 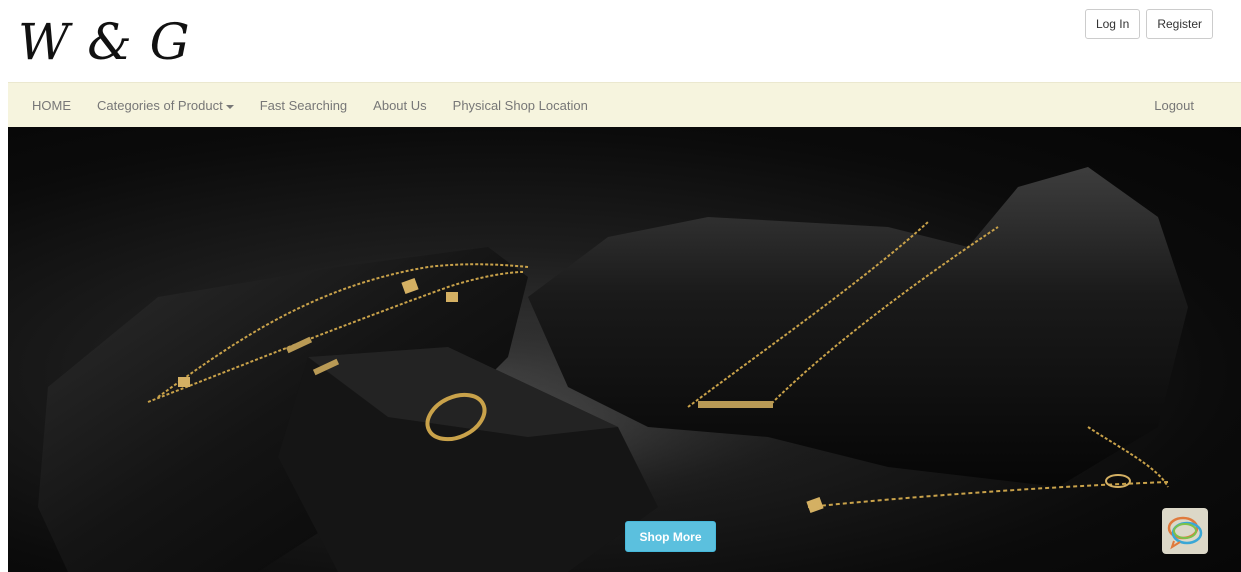 I want to click on nav-fast-searching: Fast Searching, so click(x=303, y=105).